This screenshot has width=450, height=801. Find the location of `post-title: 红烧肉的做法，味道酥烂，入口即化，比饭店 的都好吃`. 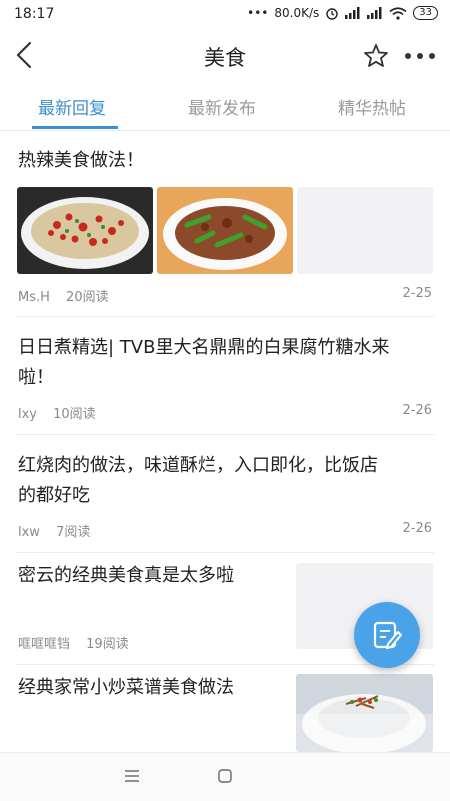

post-title: 红烧肉的做法，味道酥烂，入口即化，比饭店 的都好吃 is located at coordinates (228, 481).